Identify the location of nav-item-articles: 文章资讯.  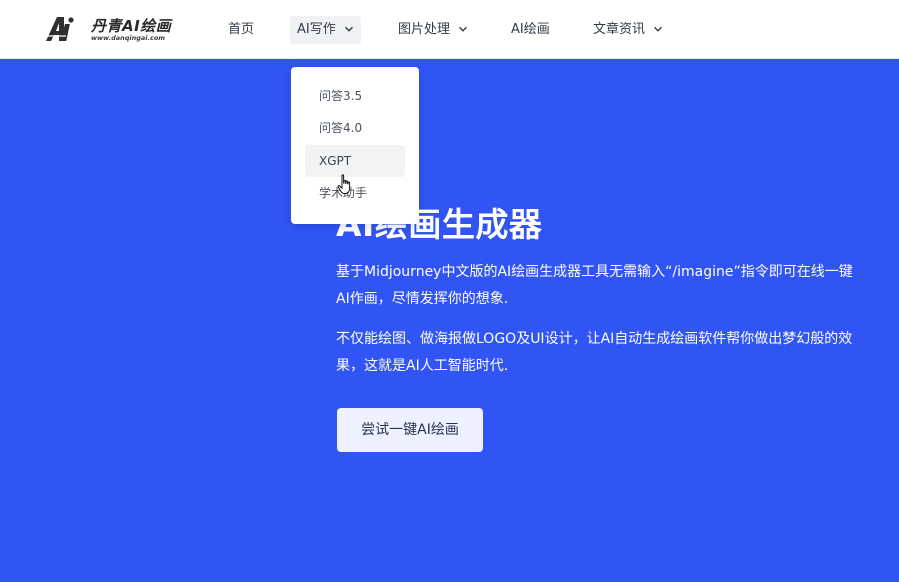
(628, 30).